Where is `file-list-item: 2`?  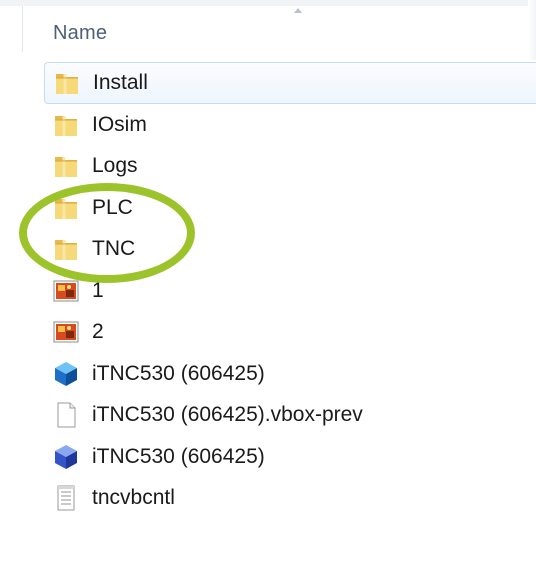 file-list-item: 2 is located at coordinates (290, 333).